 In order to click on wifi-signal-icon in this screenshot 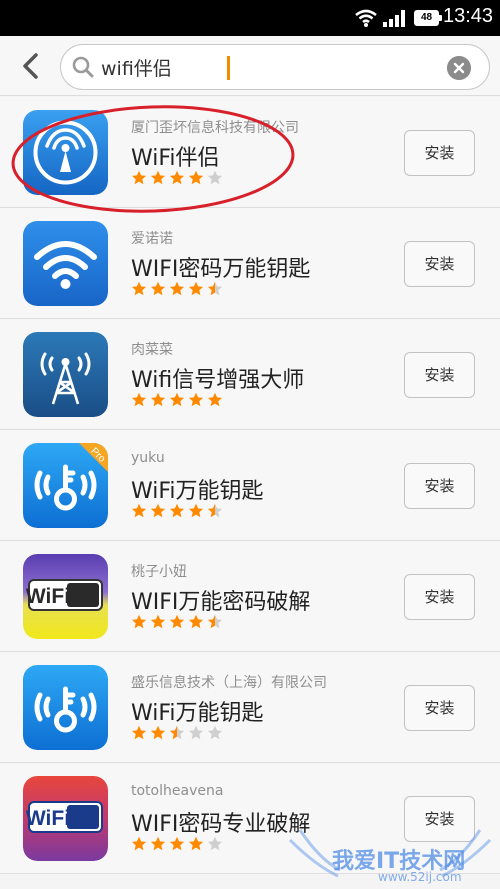, I will do `click(65, 263)`.